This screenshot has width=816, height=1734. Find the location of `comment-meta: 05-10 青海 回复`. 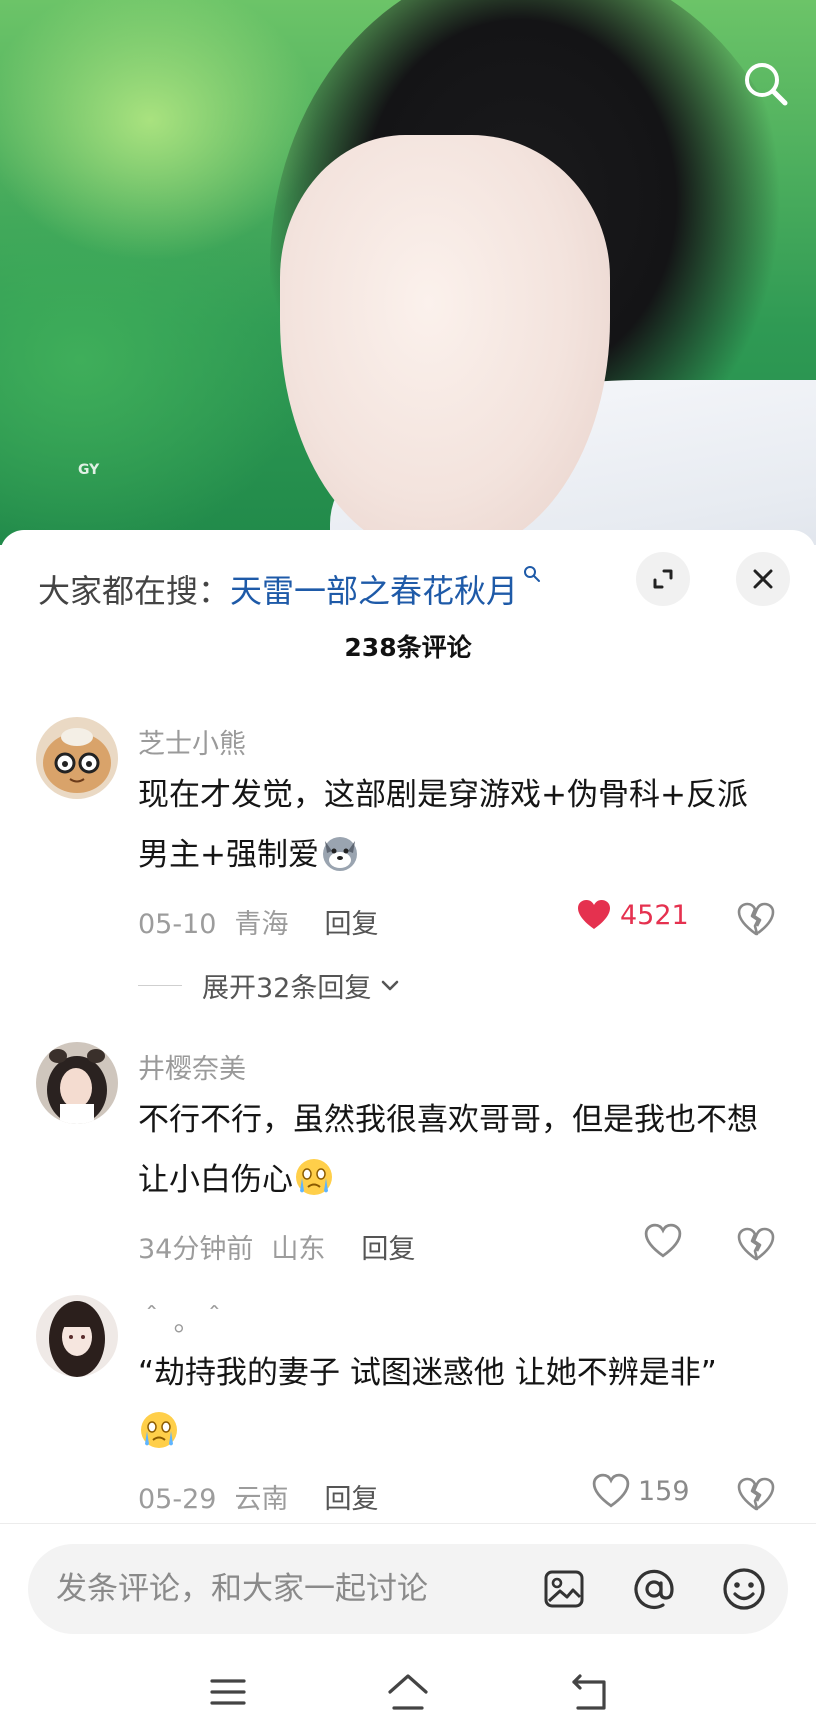

comment-meta: 05-10 青海 回复 is located at coordinates (267, 921).